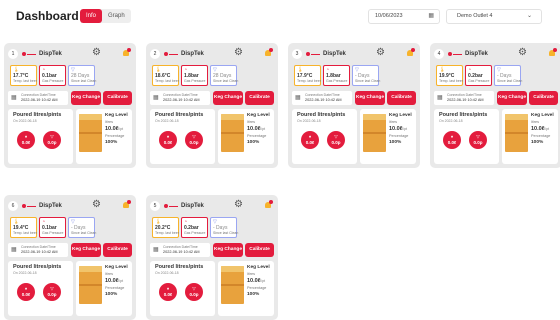 Image resolution: width=560 pixels, height=320 pixels. I want to click on pressure-stat: ◔ 0.1bar Gas Pressure, so click(52, 75).